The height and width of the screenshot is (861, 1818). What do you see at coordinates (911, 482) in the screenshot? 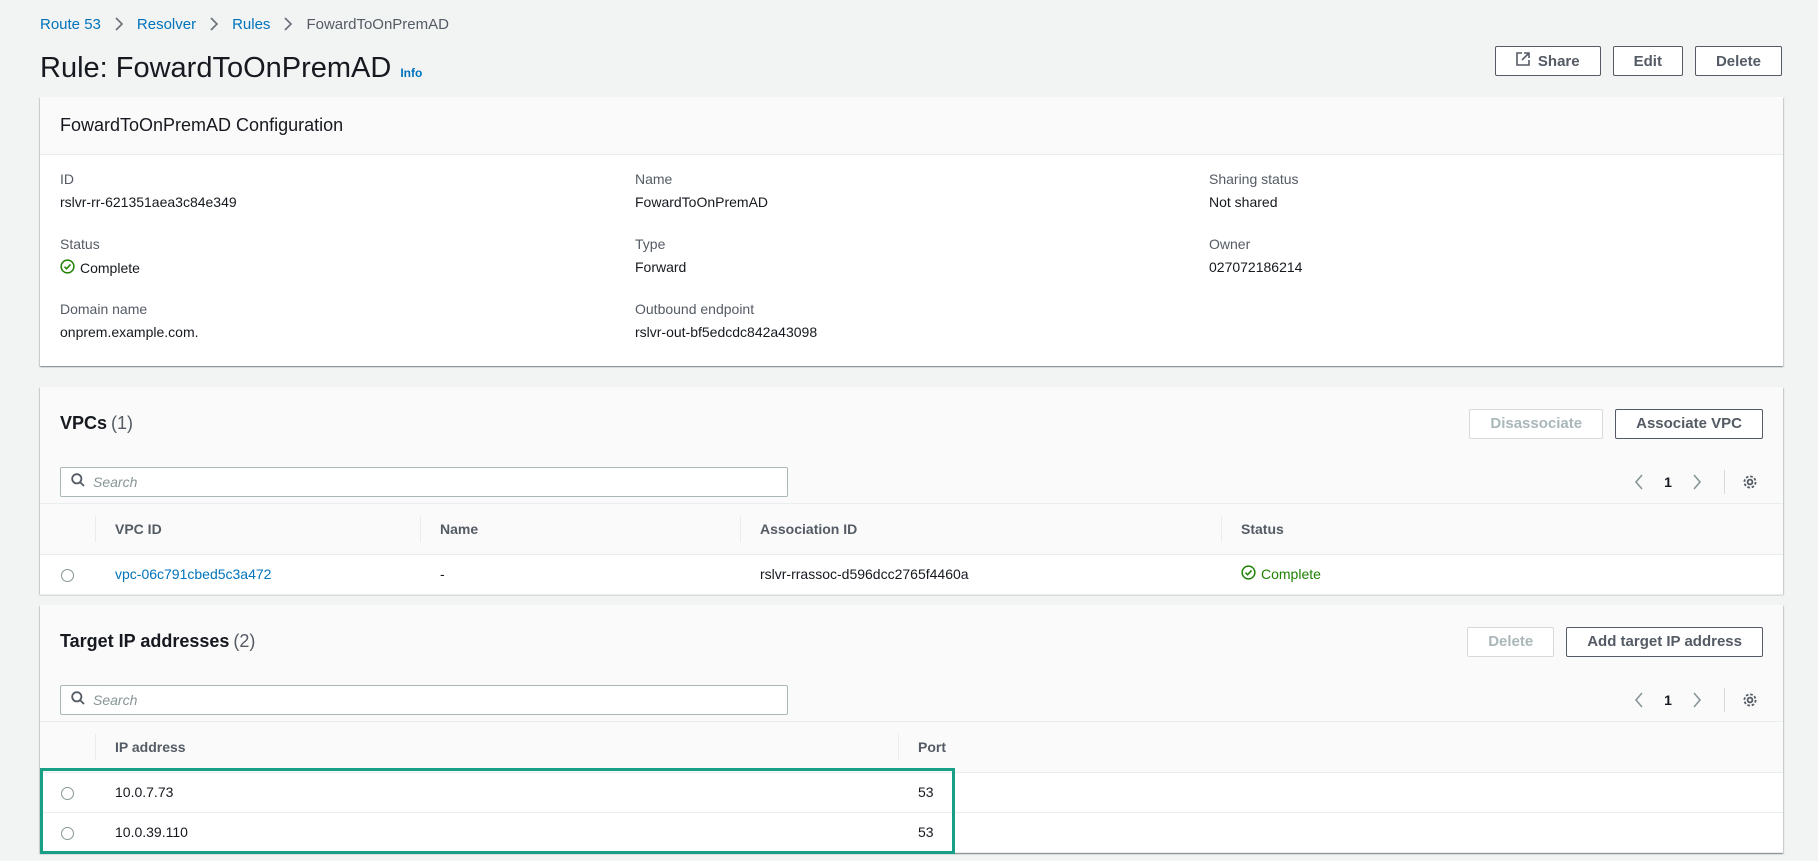
I see `vpcs-filter-row: 1` at bounding box center [911, 482].